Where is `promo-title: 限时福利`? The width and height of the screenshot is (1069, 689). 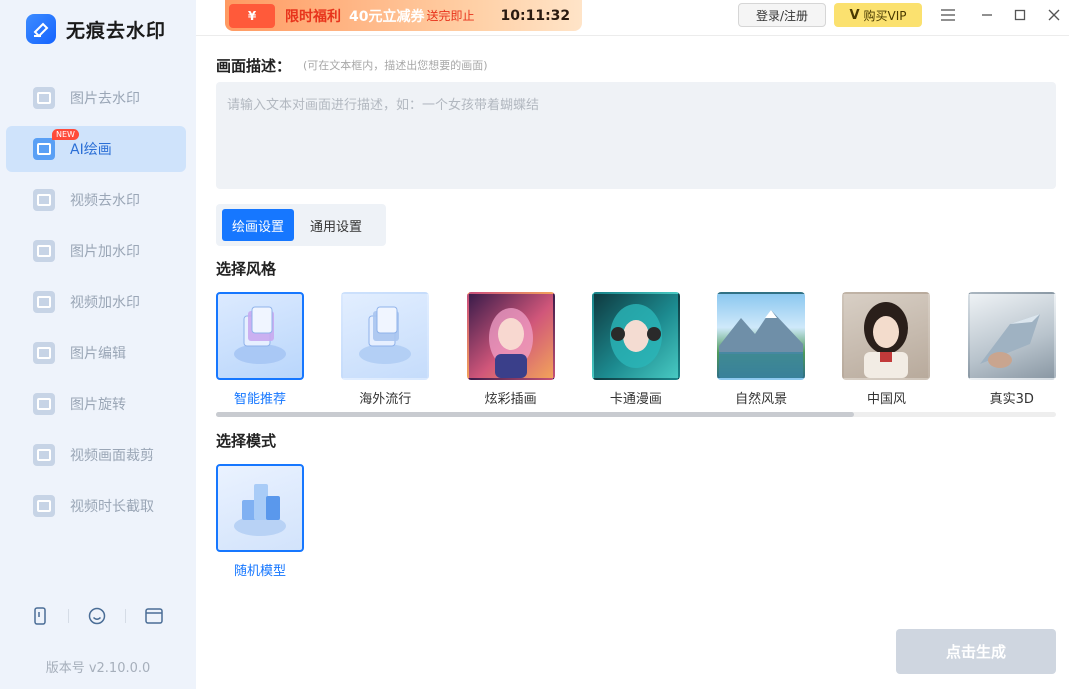
promo-title: 限时福利 is located at coordinates (313, 16).